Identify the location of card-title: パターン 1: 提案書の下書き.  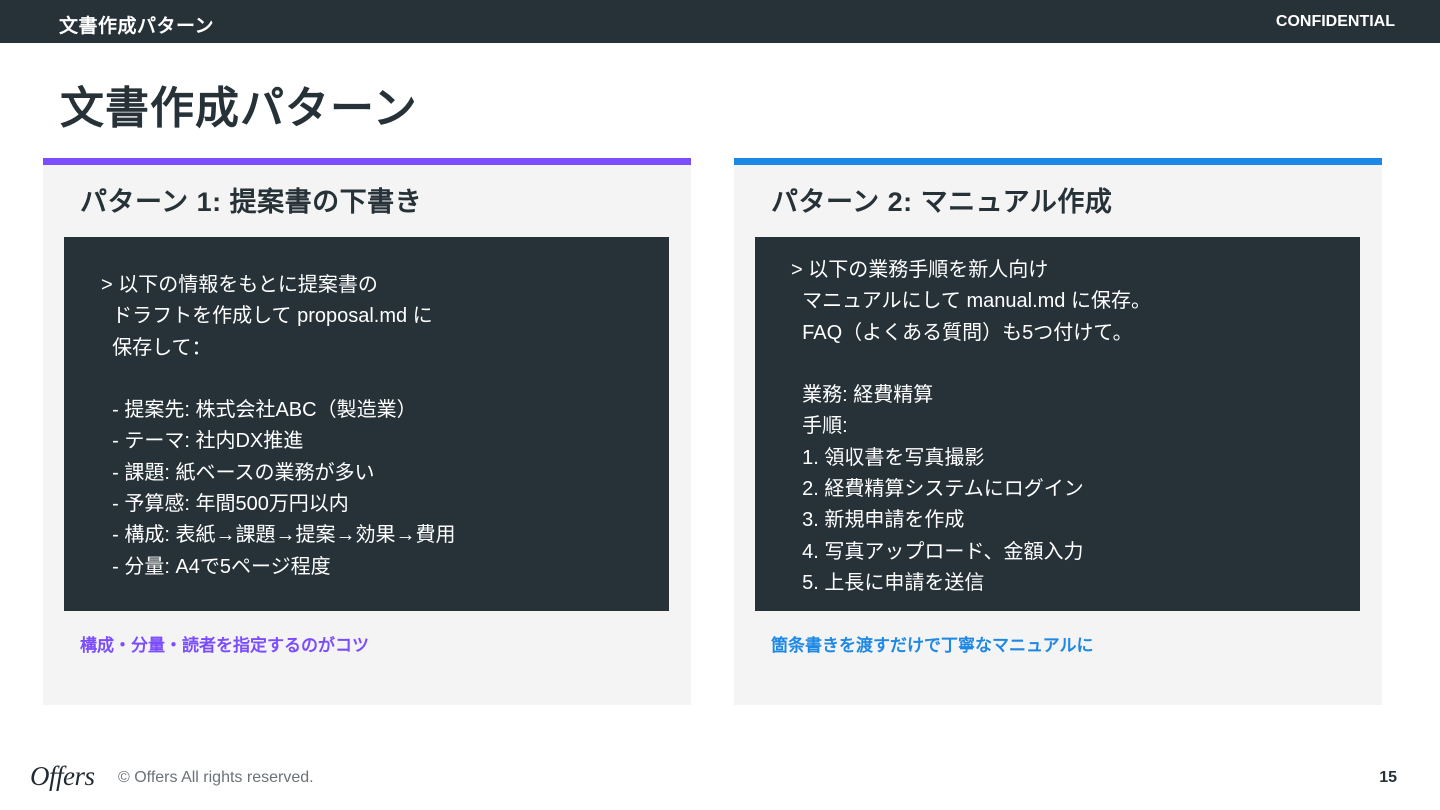
(251, 202).